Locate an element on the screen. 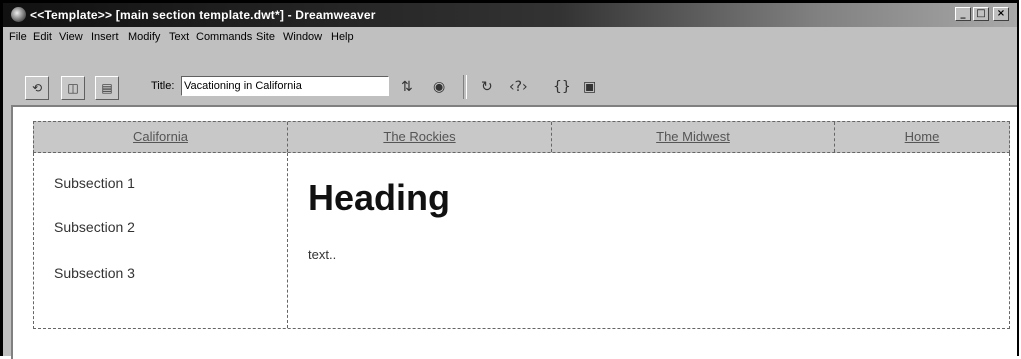  nav-bar: California The Rockies The Midwest Home is located at coordinates (521, 137).